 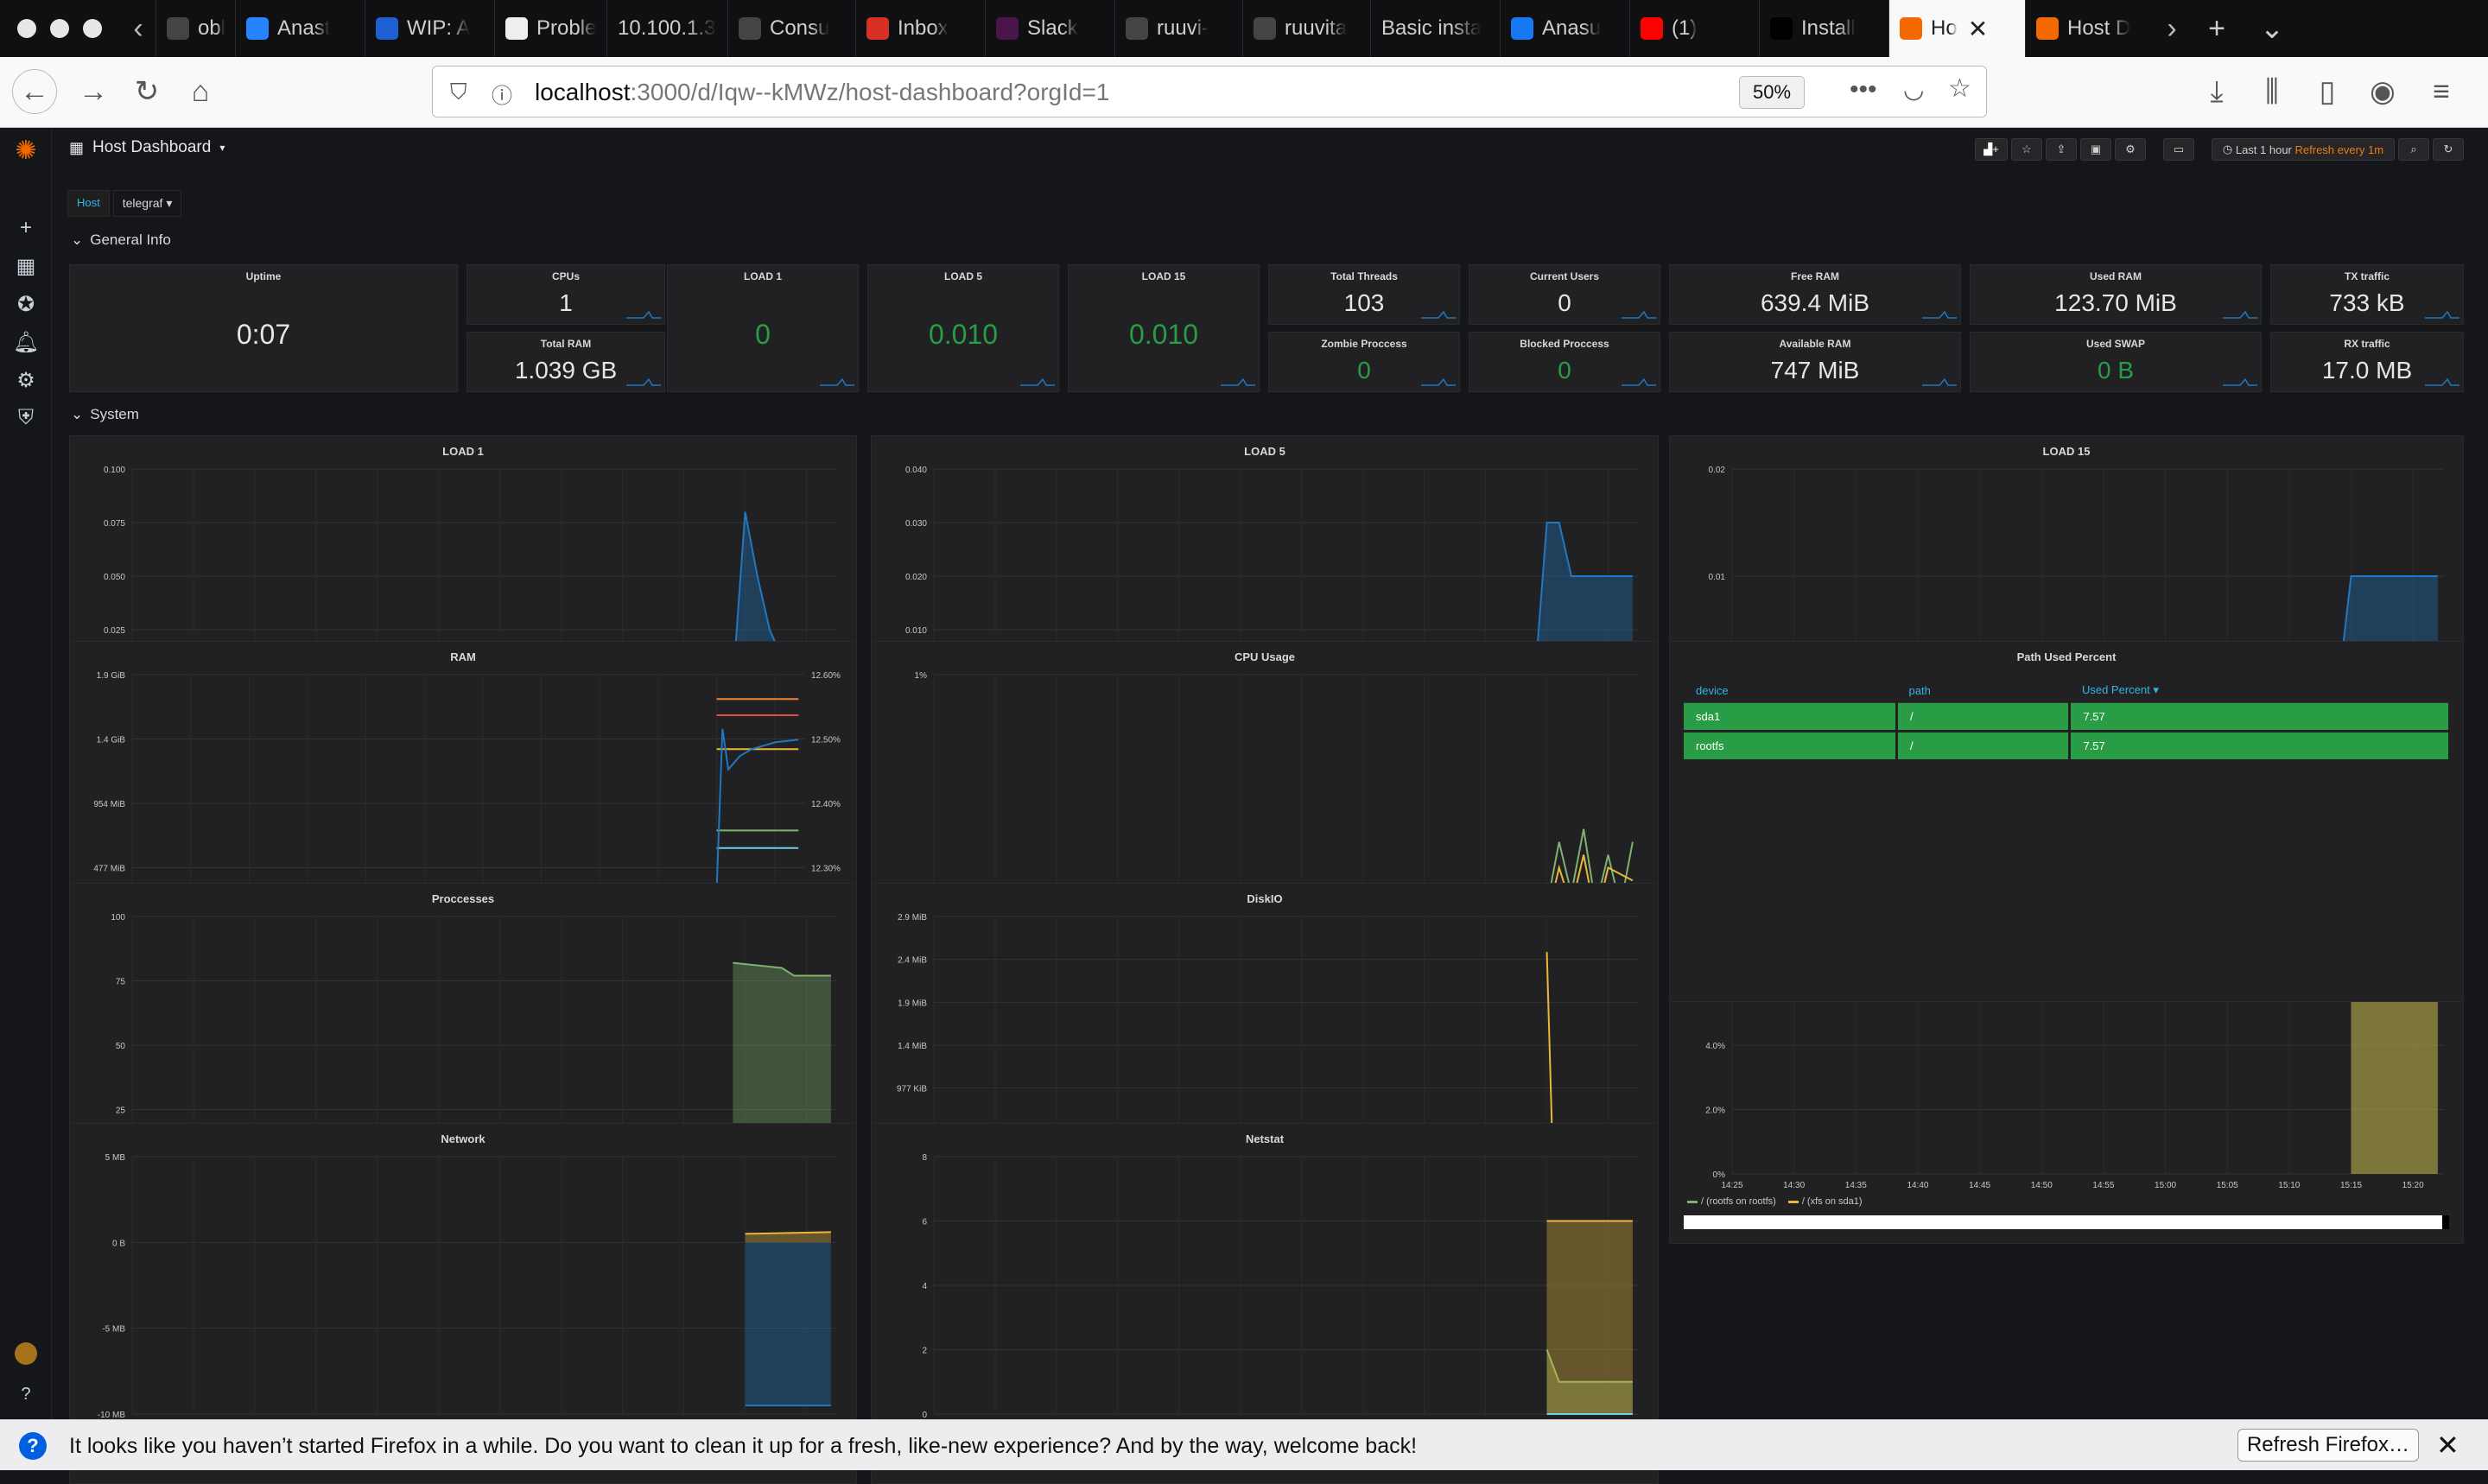 What do you see at coordinates (26, 1394) in the screenshot?
I see `help-icon: ?` at bounding box center [26, 1394].